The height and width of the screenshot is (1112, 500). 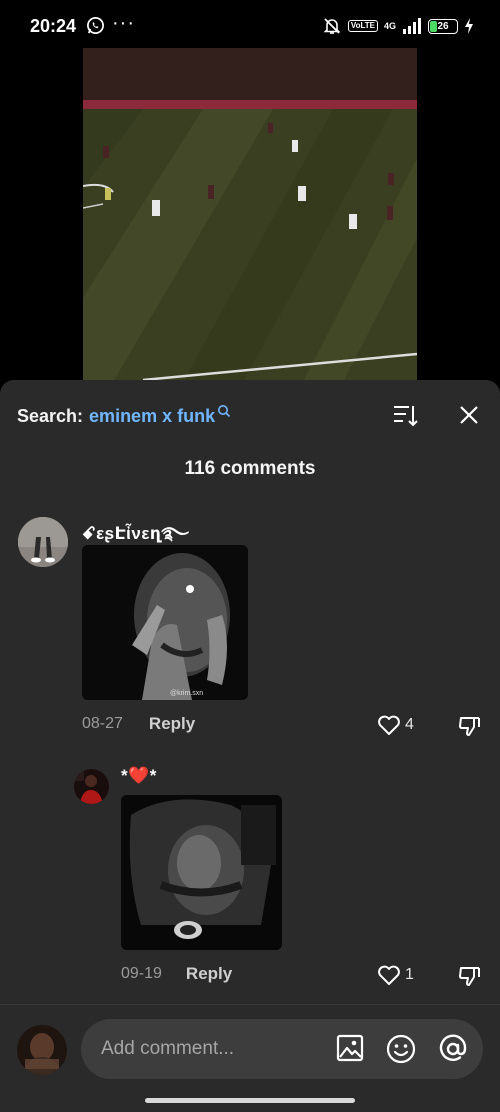 I want to click on like-count: 1, so click(x=409, y=974).